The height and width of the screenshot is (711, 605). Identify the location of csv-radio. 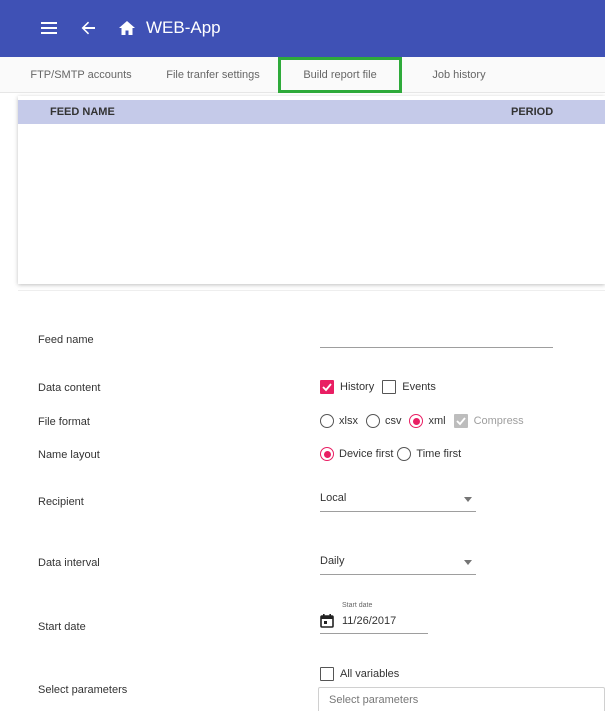
(372, 421).